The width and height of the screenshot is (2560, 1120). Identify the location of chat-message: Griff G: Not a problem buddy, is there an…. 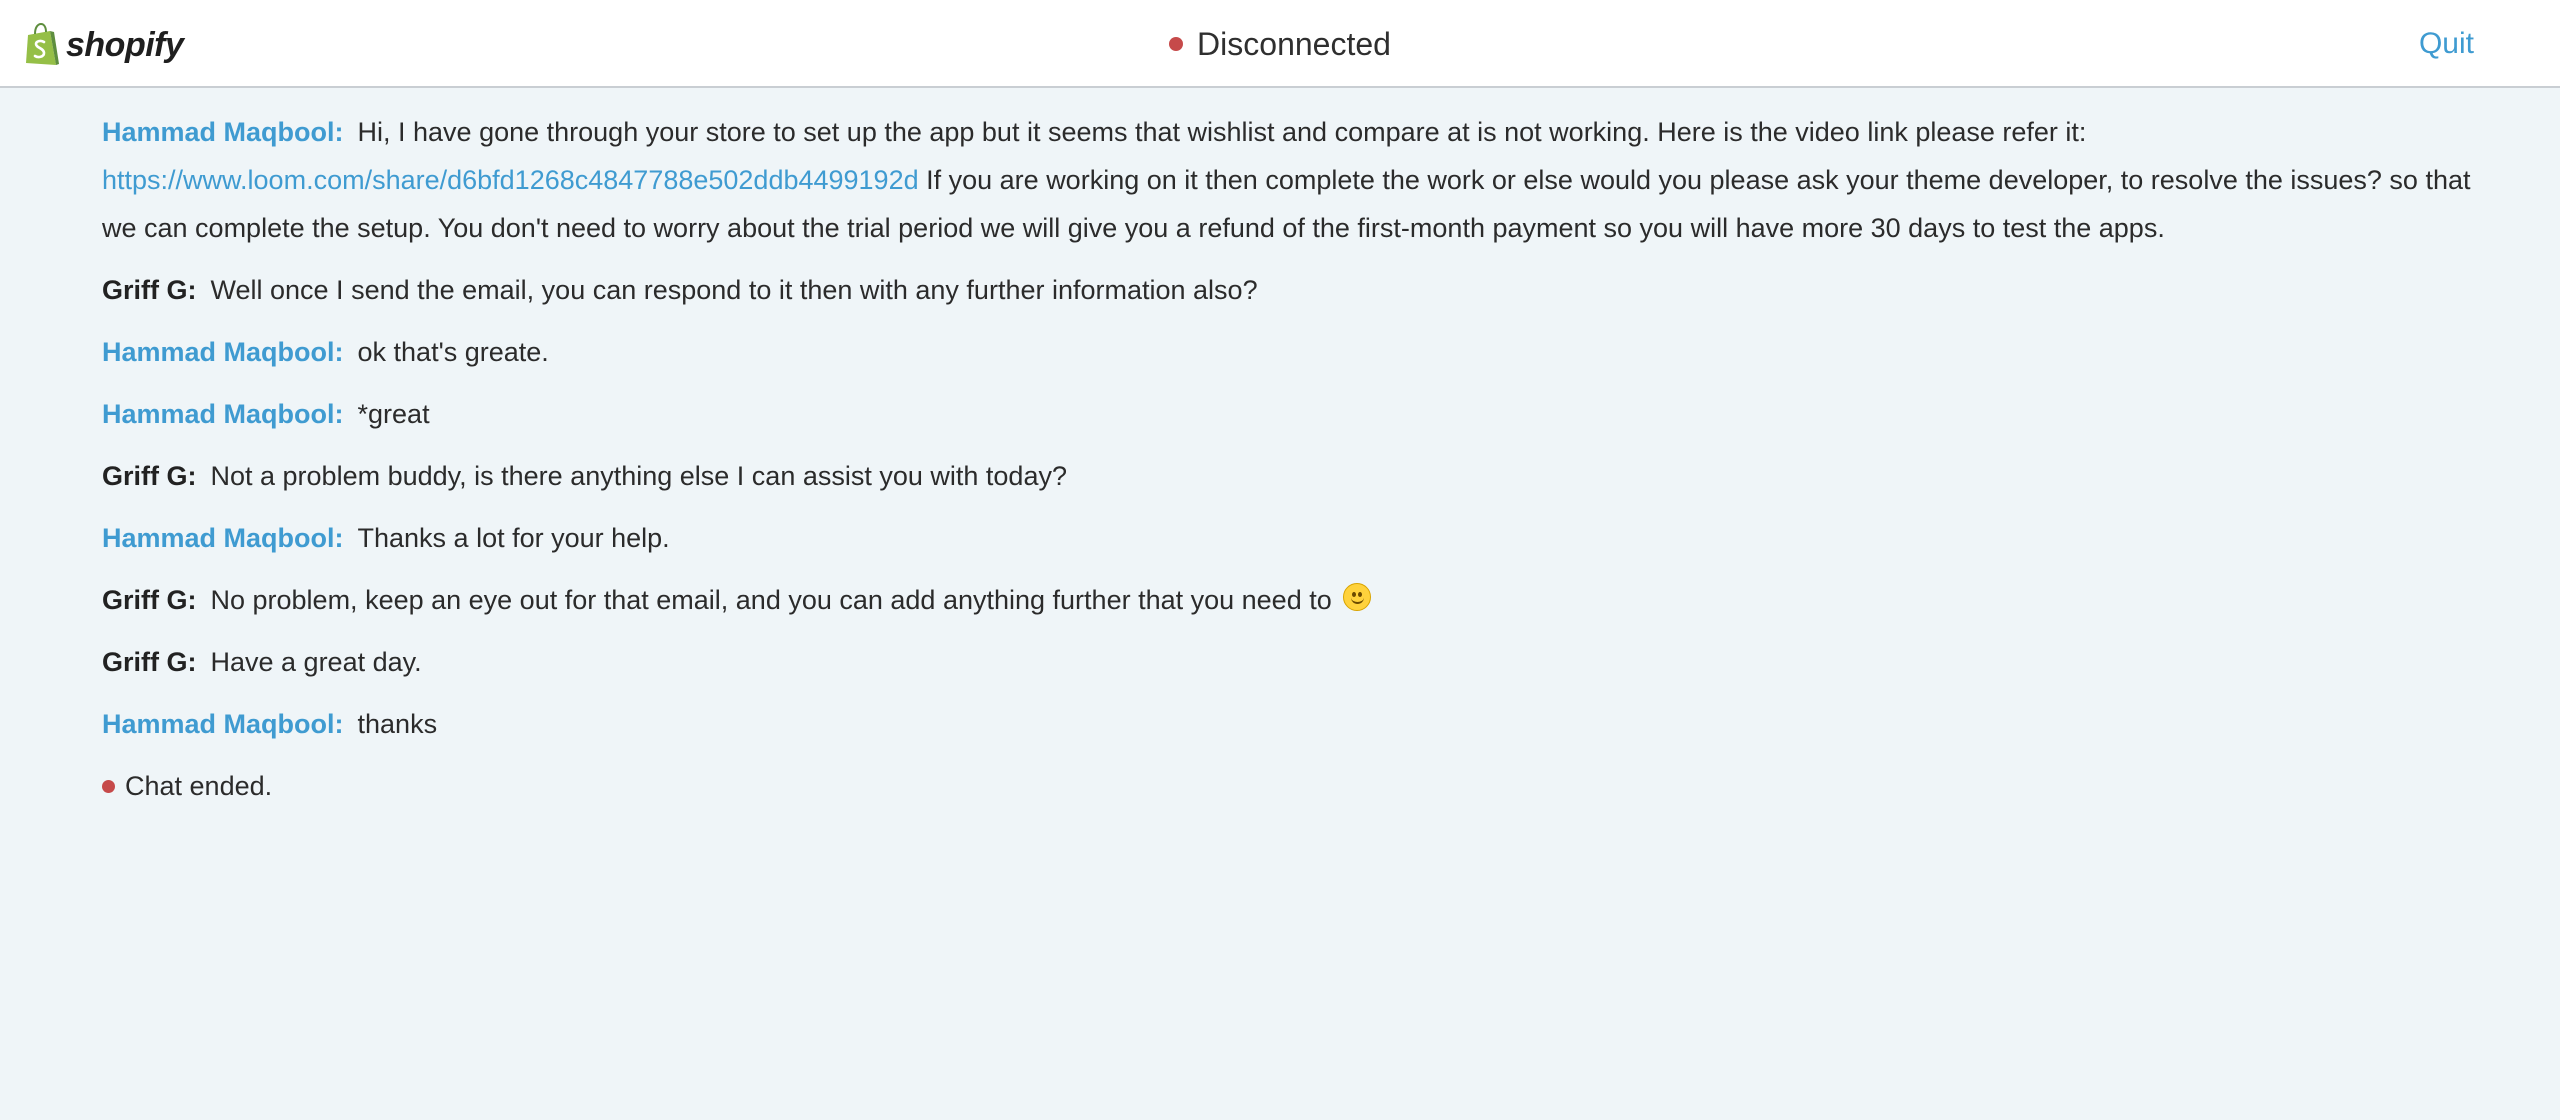
(1302, 476).